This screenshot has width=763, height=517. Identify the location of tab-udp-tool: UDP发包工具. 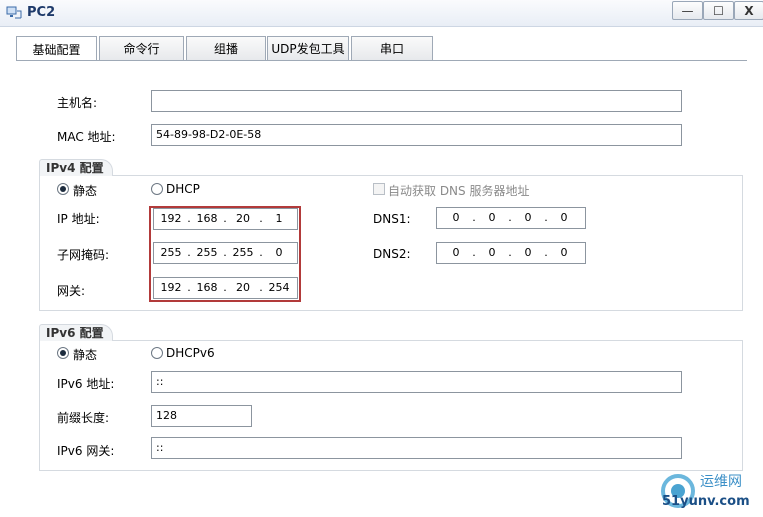
(308, 48).